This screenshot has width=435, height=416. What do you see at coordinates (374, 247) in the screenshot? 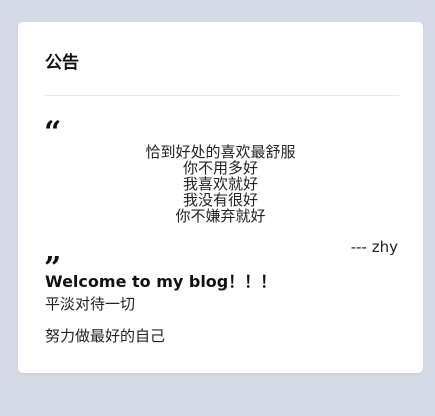
I see `quote-author: --- zhy` at bounding box center [374, 247].